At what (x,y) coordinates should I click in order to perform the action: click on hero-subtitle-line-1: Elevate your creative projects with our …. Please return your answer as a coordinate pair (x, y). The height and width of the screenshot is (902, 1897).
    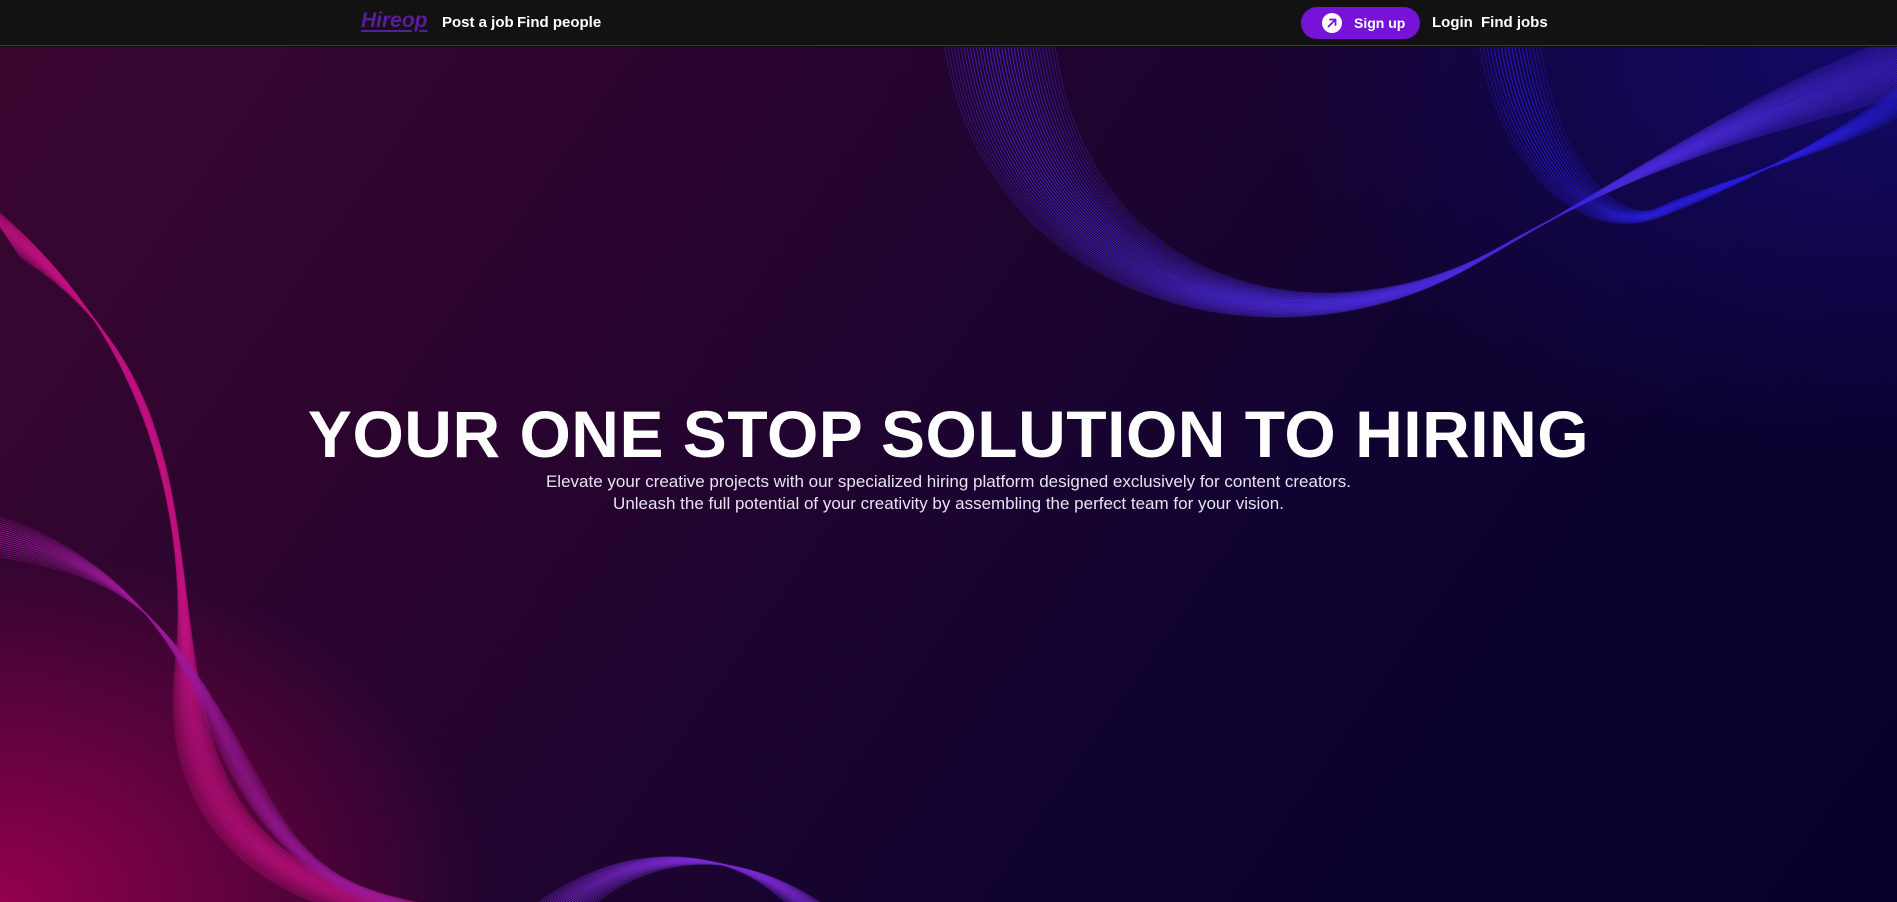
    Looking at the image, I should click on (948, 481).